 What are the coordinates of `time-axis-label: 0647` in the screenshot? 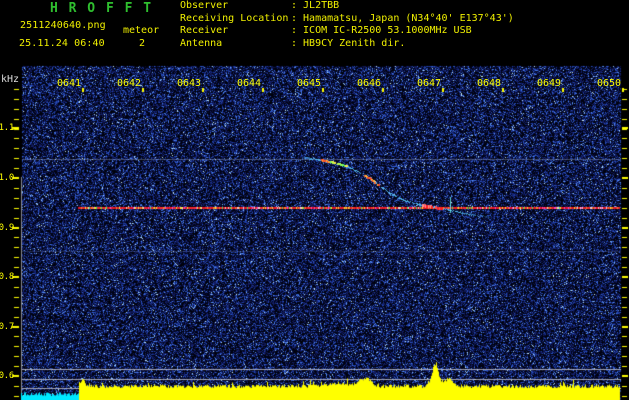 It's located at (429, 83).